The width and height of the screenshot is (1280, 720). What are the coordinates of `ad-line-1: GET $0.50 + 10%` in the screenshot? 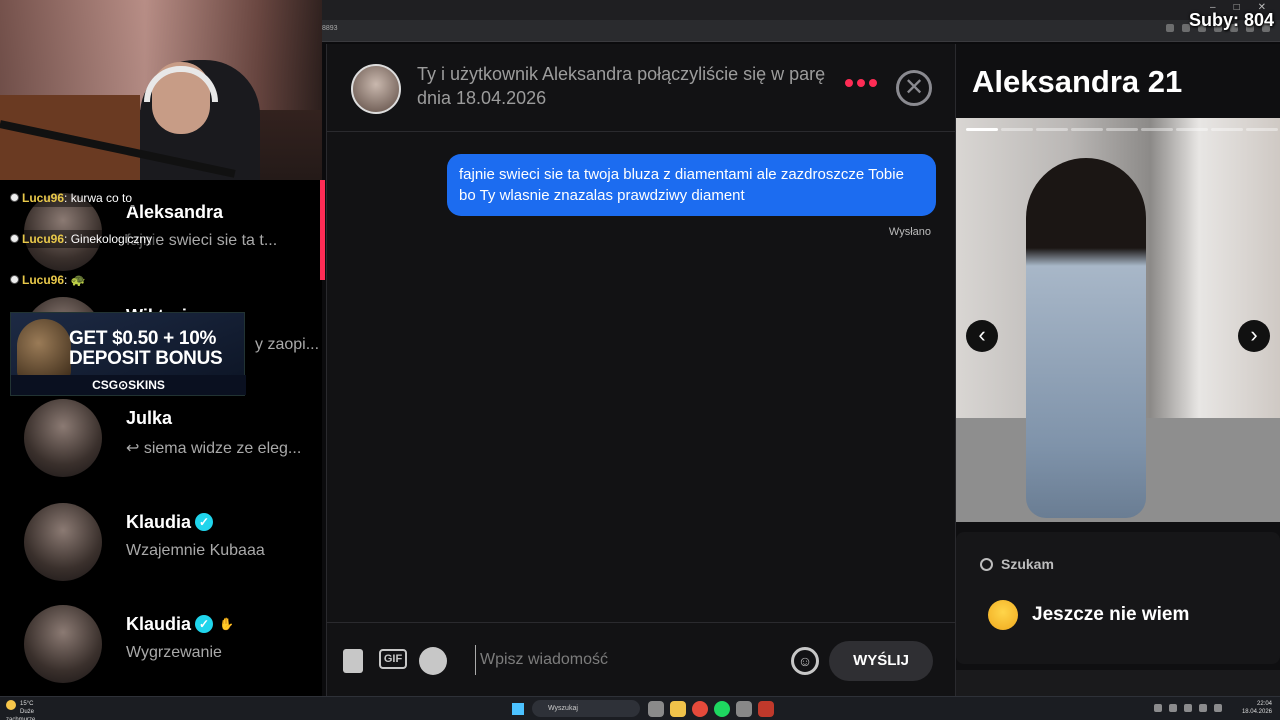 It's located at (143, 338).